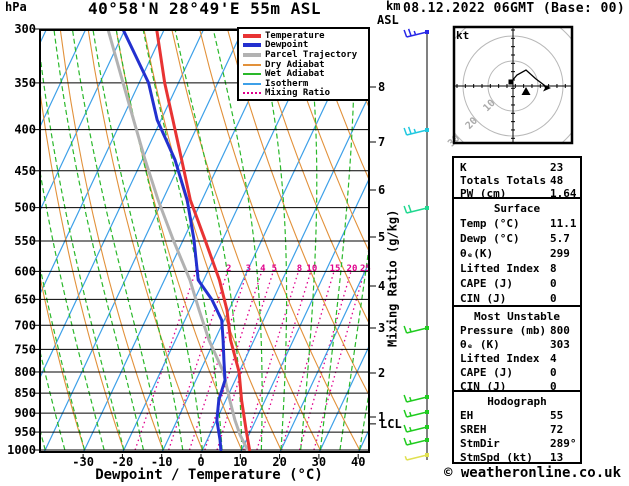  What do you see at coordinates (517, 284) in the screenshot?
I see `stats-row: CAPE (J) 0` at bounding box center [517, 284].